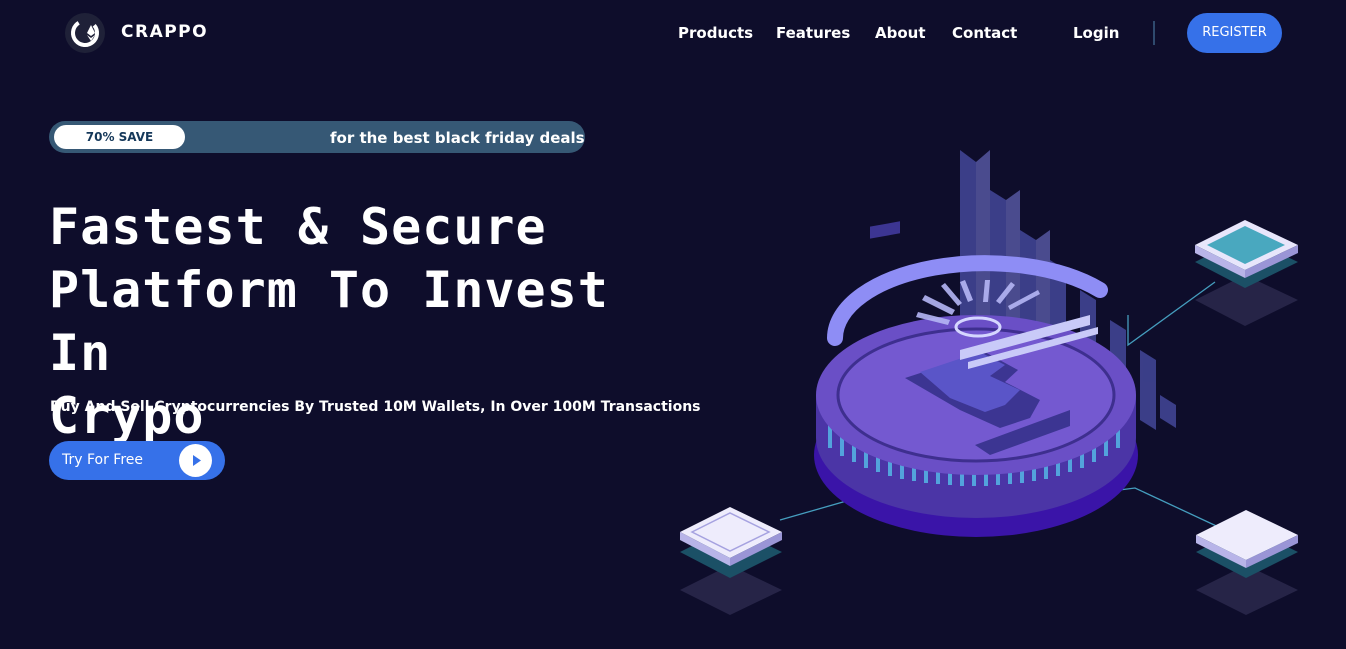 This screenshot has width=1346, height=649. What do you see at coordinates (1154, 33) in the screenshot?
I see `nav-divider` at bounding box center [1154, 33].